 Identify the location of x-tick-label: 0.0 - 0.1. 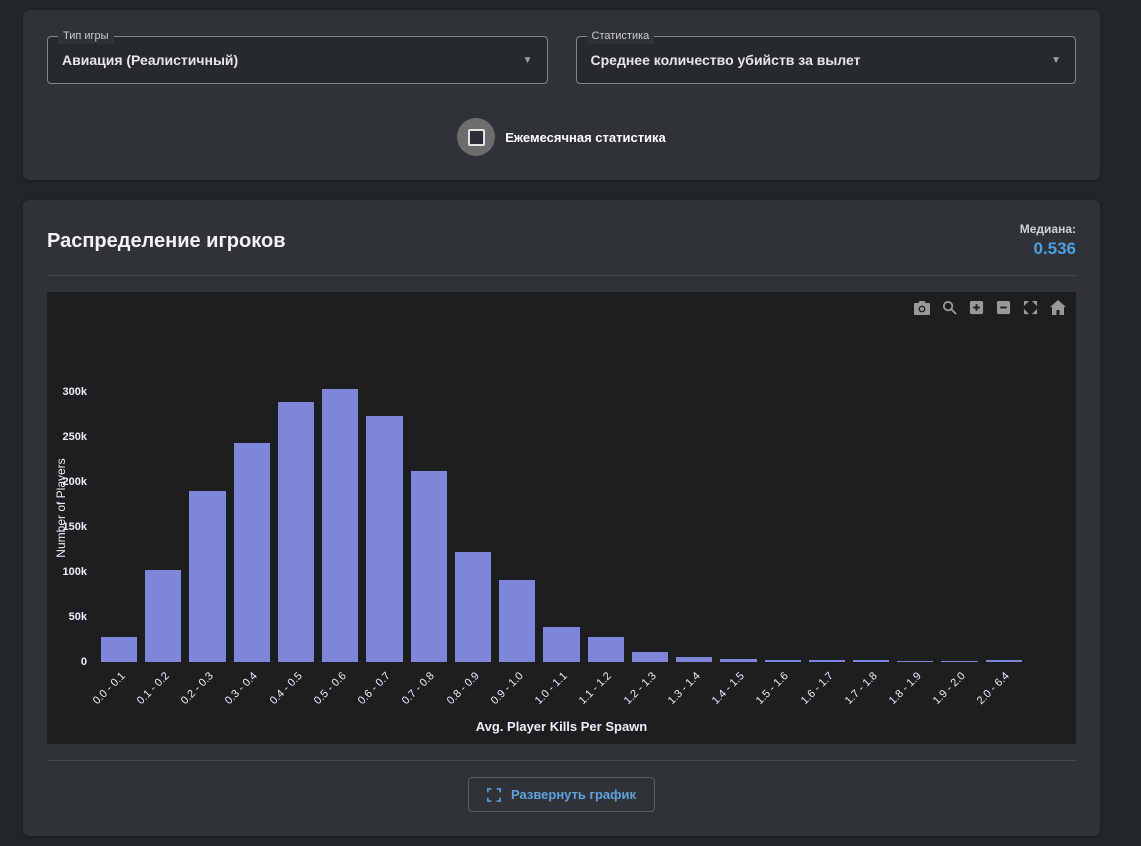
(109, 689).